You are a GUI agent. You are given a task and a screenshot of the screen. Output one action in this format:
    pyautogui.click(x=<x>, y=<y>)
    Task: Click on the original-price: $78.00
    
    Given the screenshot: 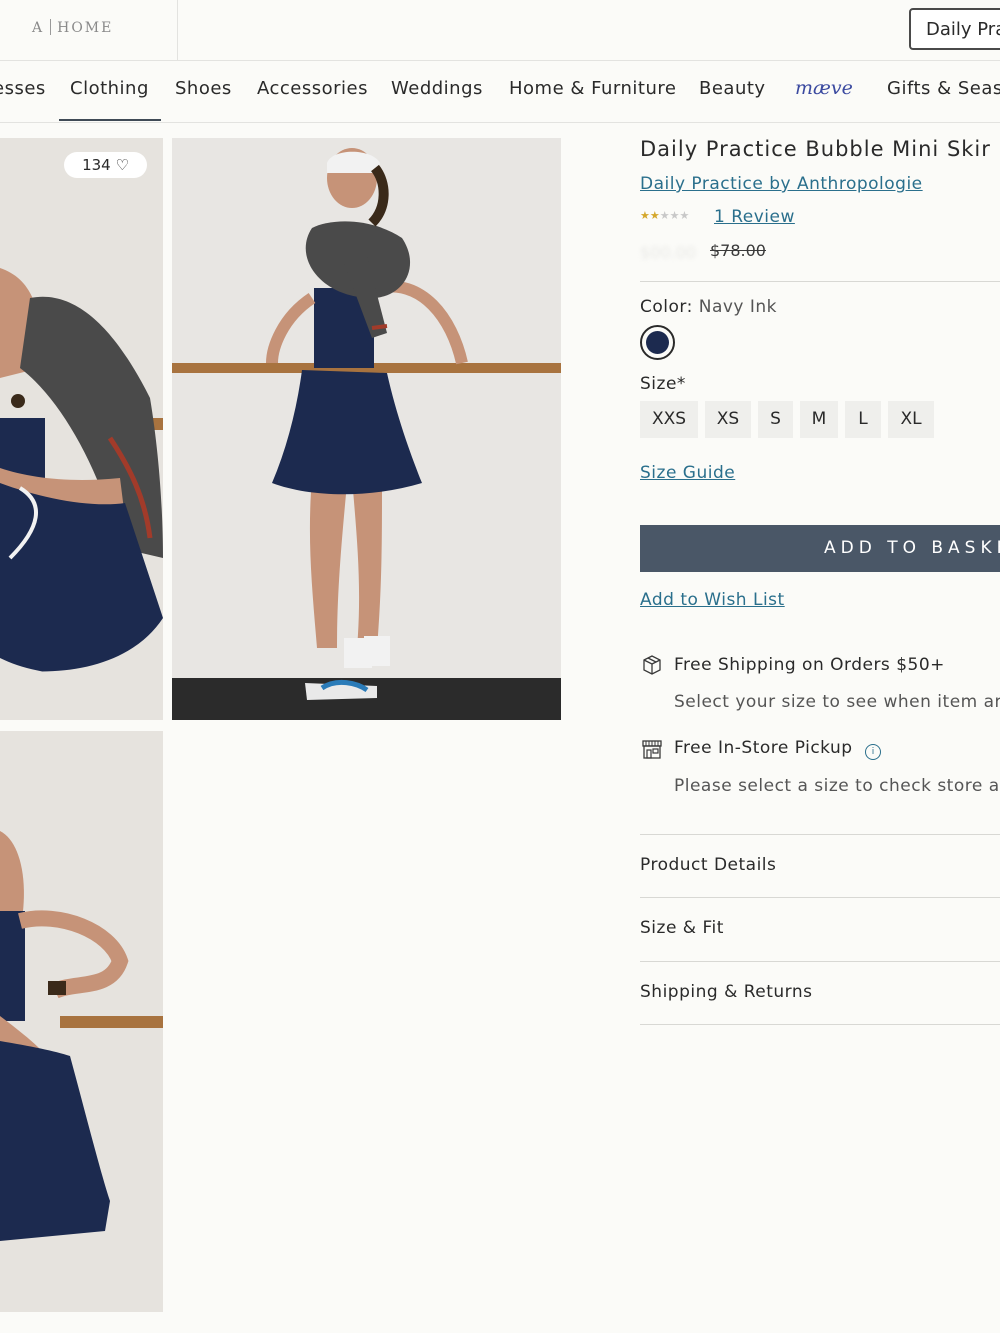 What is the action you would take?
    pyautogui.click(x=738, y=250)
    